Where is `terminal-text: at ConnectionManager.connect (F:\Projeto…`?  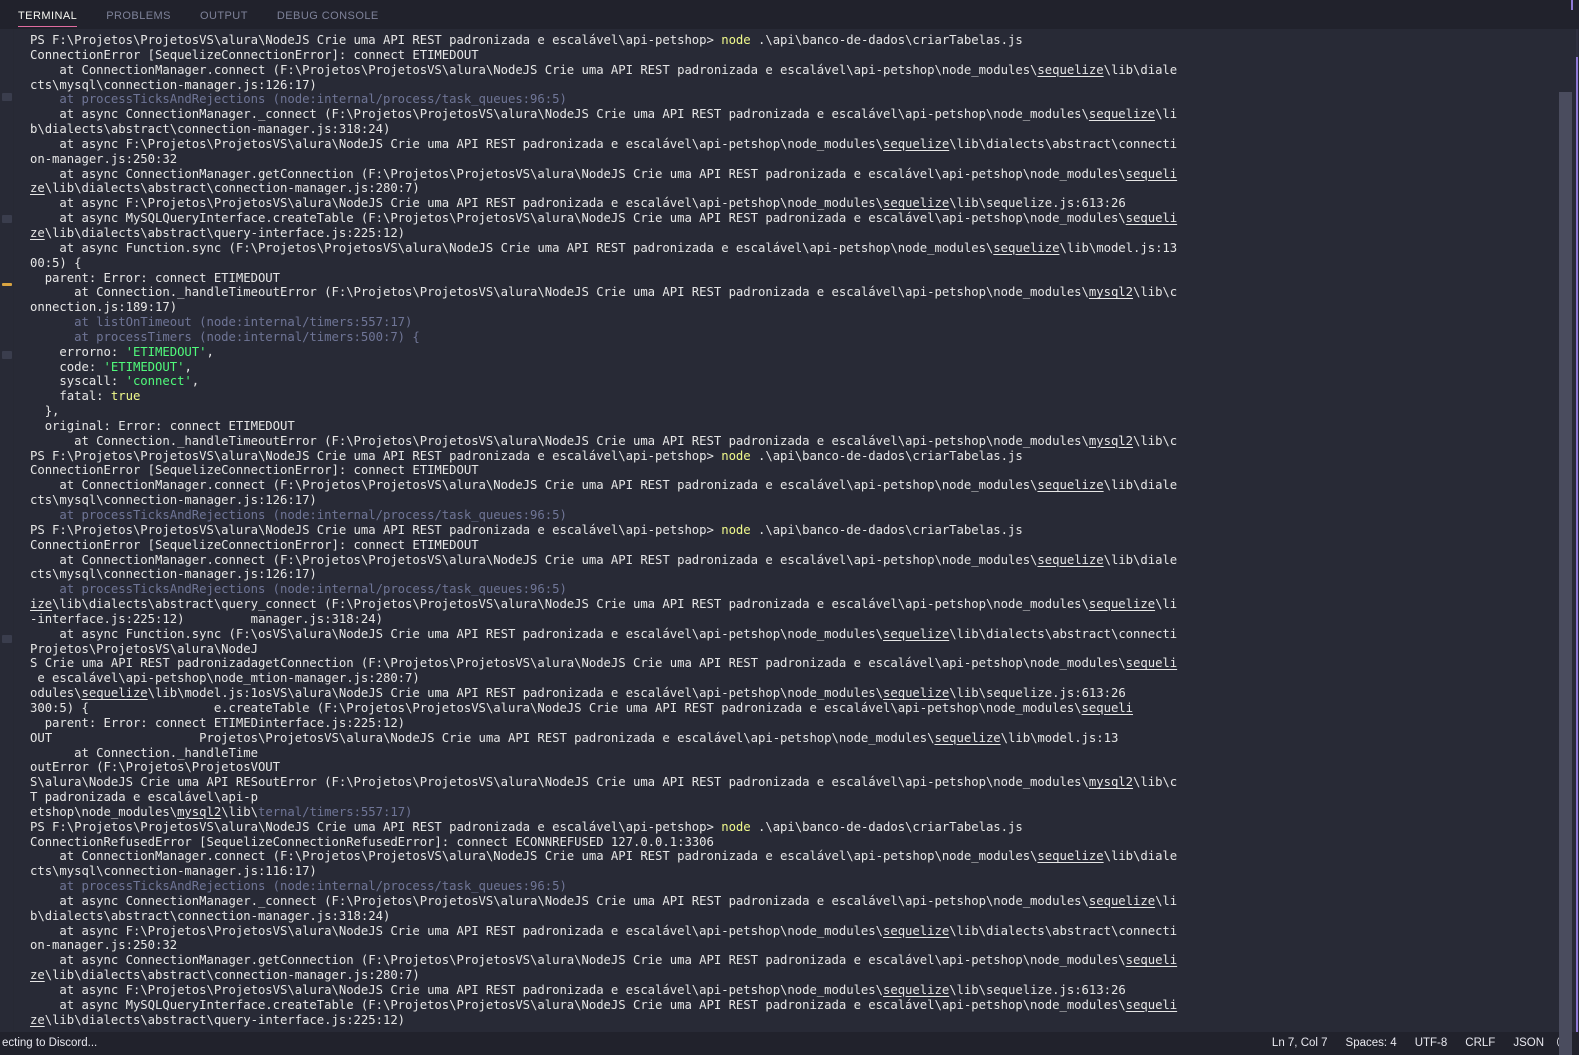 terminal-text: at ConnectionManager.connect (F:\Projeto… is located at coordinates (534, 559).